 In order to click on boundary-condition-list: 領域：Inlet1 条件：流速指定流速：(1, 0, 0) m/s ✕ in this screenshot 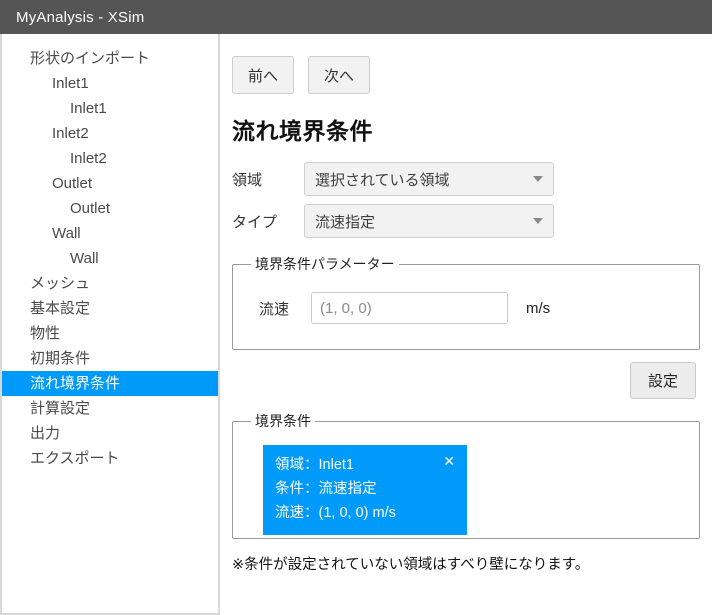, I will do `click(466, 490)`.